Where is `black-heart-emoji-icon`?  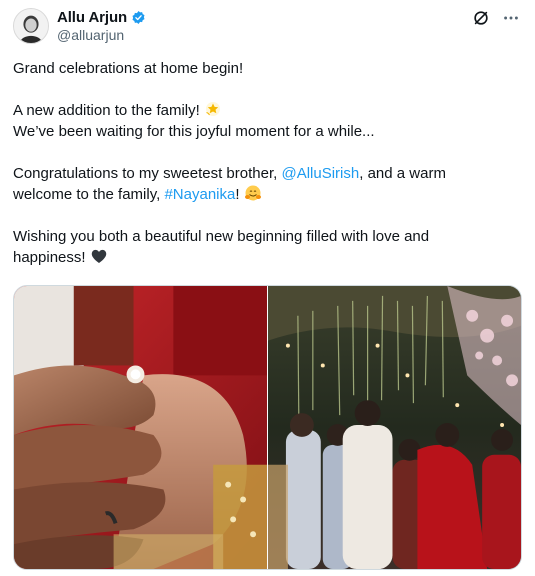
black-heart-emoji-icon is located at coordinates (99, 256).